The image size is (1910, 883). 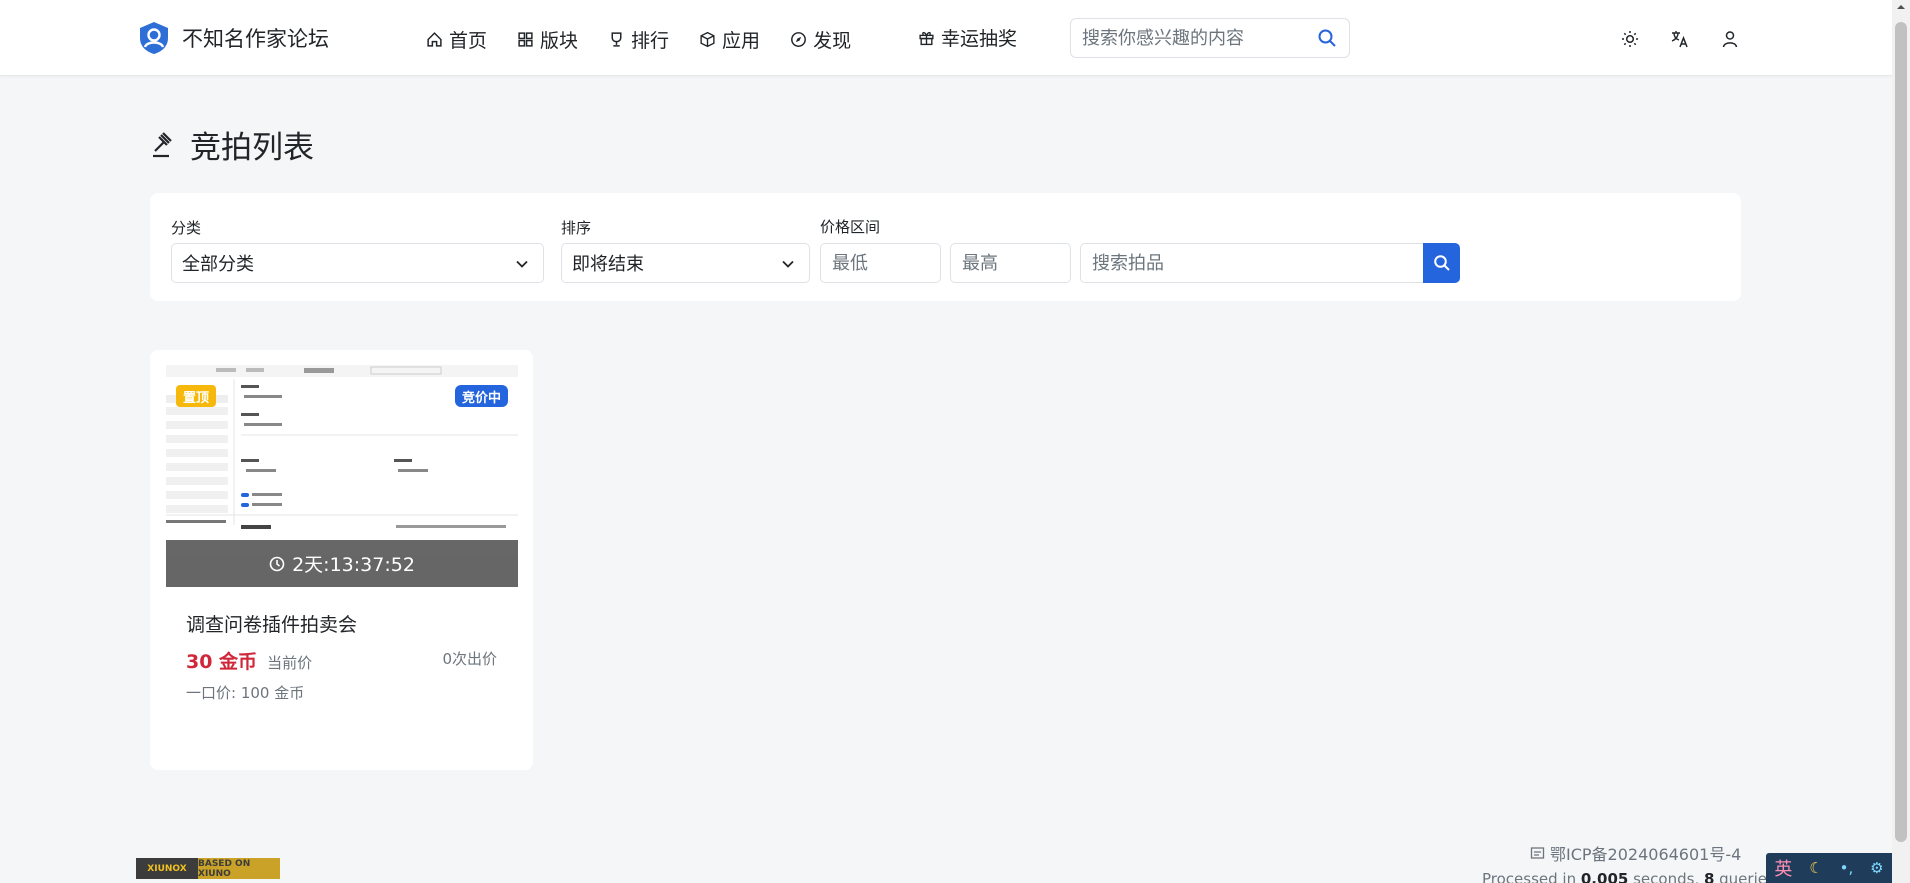 I want to click on sort-select-value: 即将结束, so click(x=608, y=264).